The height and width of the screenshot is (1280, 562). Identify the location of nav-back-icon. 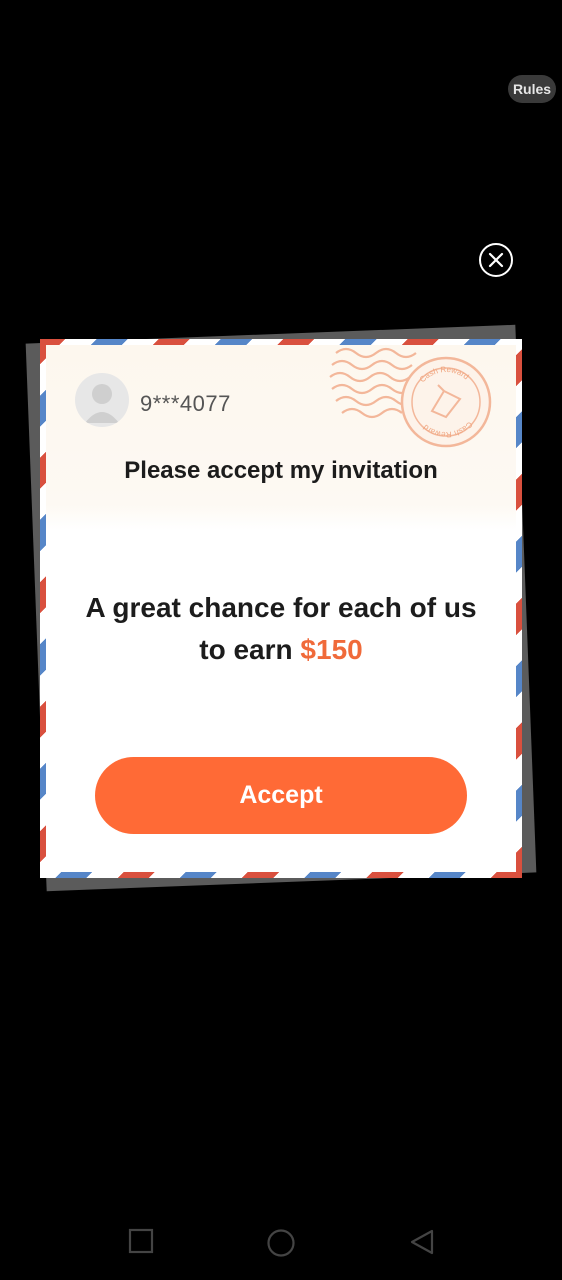
(422, 1242).